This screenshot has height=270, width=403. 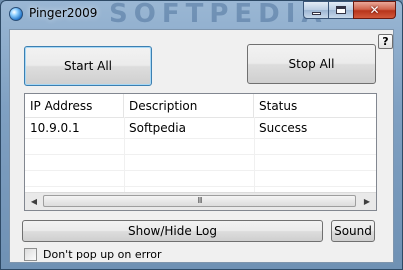 What do you see at coordinates (63, 13) in the screenshot?
I see `window-title: Pinger2009` at bounding box center [63, 13].